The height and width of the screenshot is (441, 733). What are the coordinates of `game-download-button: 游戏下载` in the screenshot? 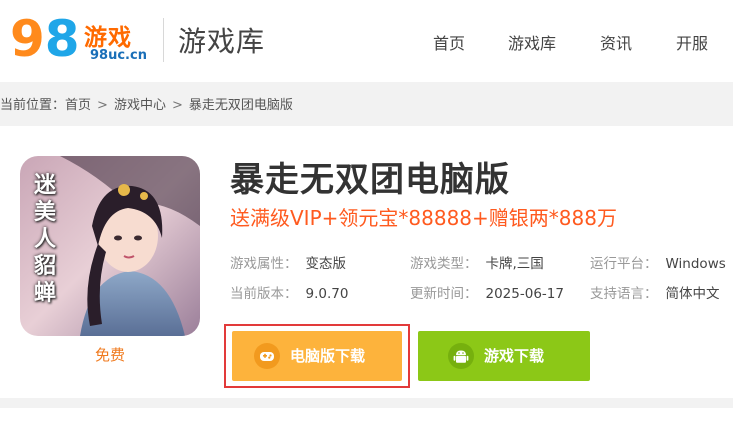 It's located at (504, 356).